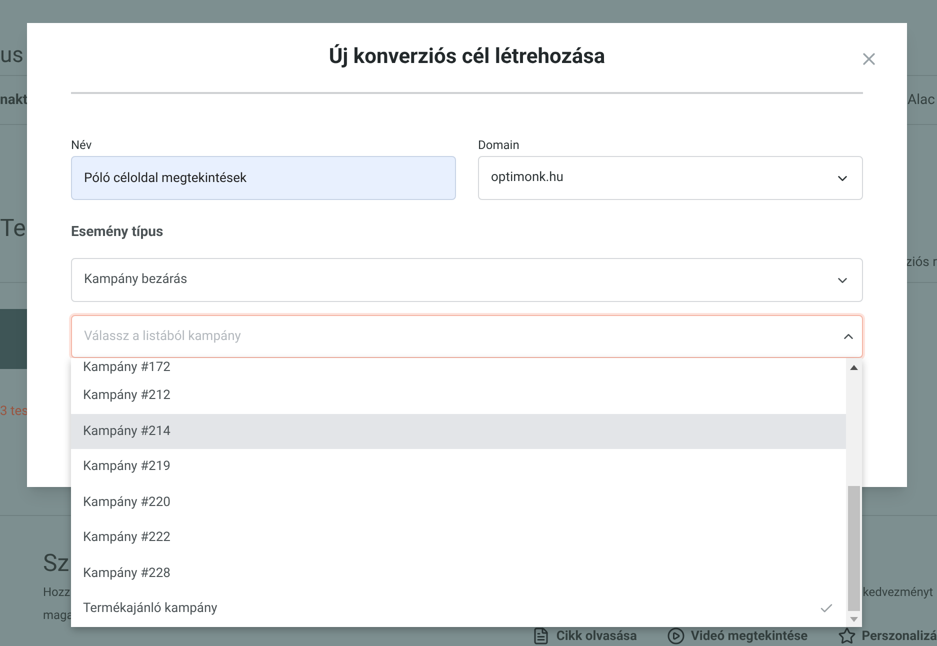 Image resolution: width=937 pixels, height=646 pixels. I want to click on campaign-search-input: Válassz a listából kampány, so click(467, 336).